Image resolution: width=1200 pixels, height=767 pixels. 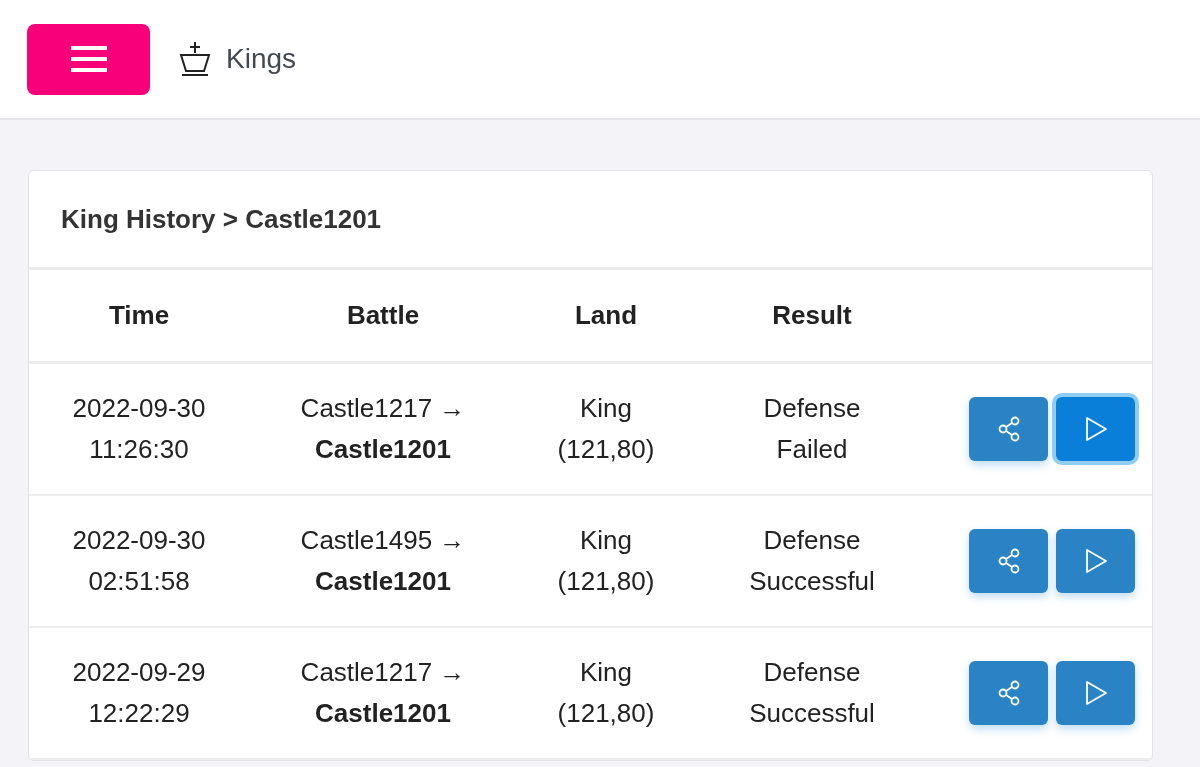 I want to click on time-cell-text: 2022-09-30 02:51:58, so click(x=139, y=561).